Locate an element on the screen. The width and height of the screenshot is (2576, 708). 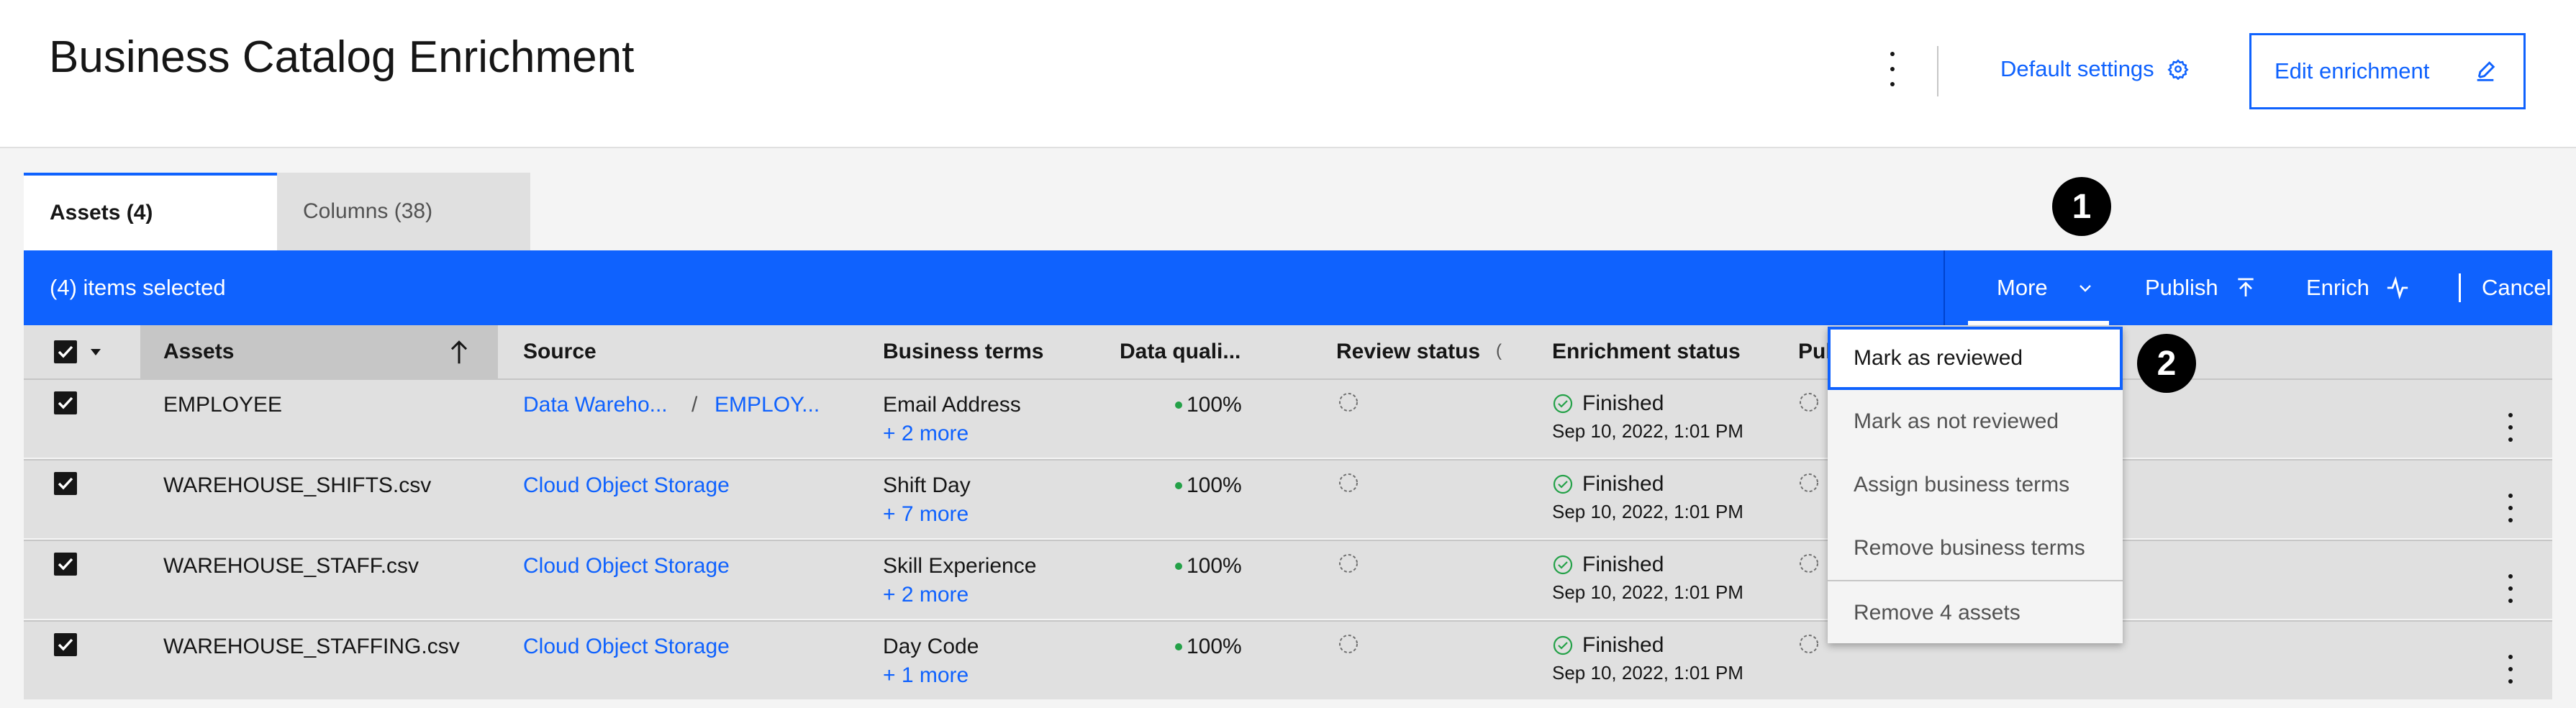
enrich-button: Enrich is located at coordinates (2358, 288).